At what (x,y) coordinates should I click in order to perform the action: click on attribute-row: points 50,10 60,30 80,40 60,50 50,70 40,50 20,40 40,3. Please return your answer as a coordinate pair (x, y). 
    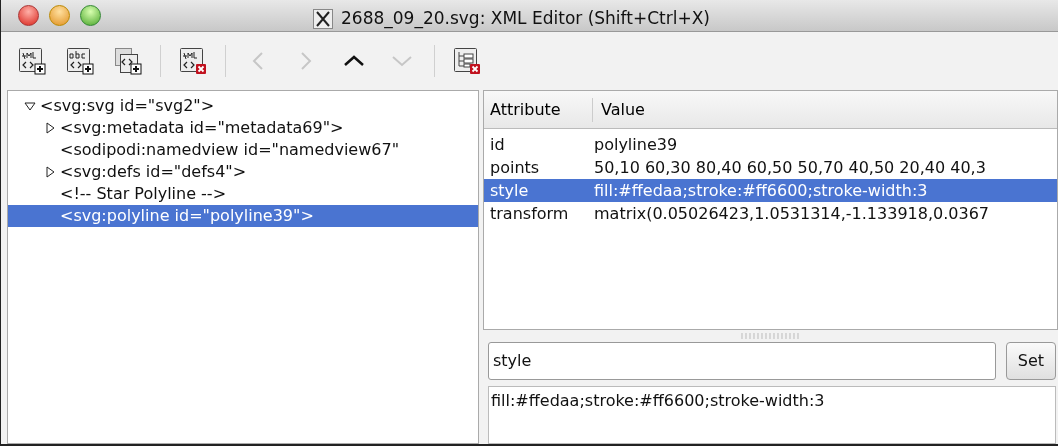
    Looking at the image, I should click on (770, 167).